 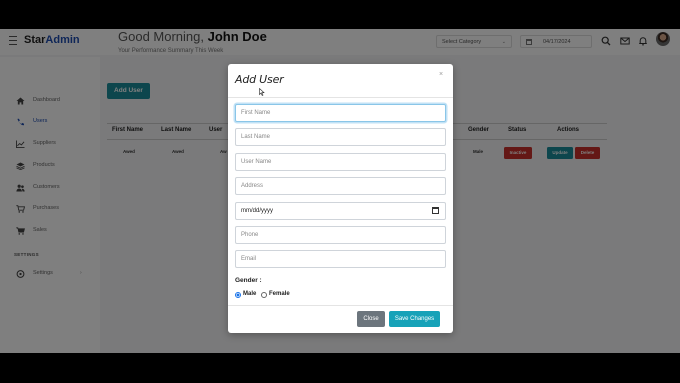 I want to click on calendar-icon, so click(x=435, y=210).